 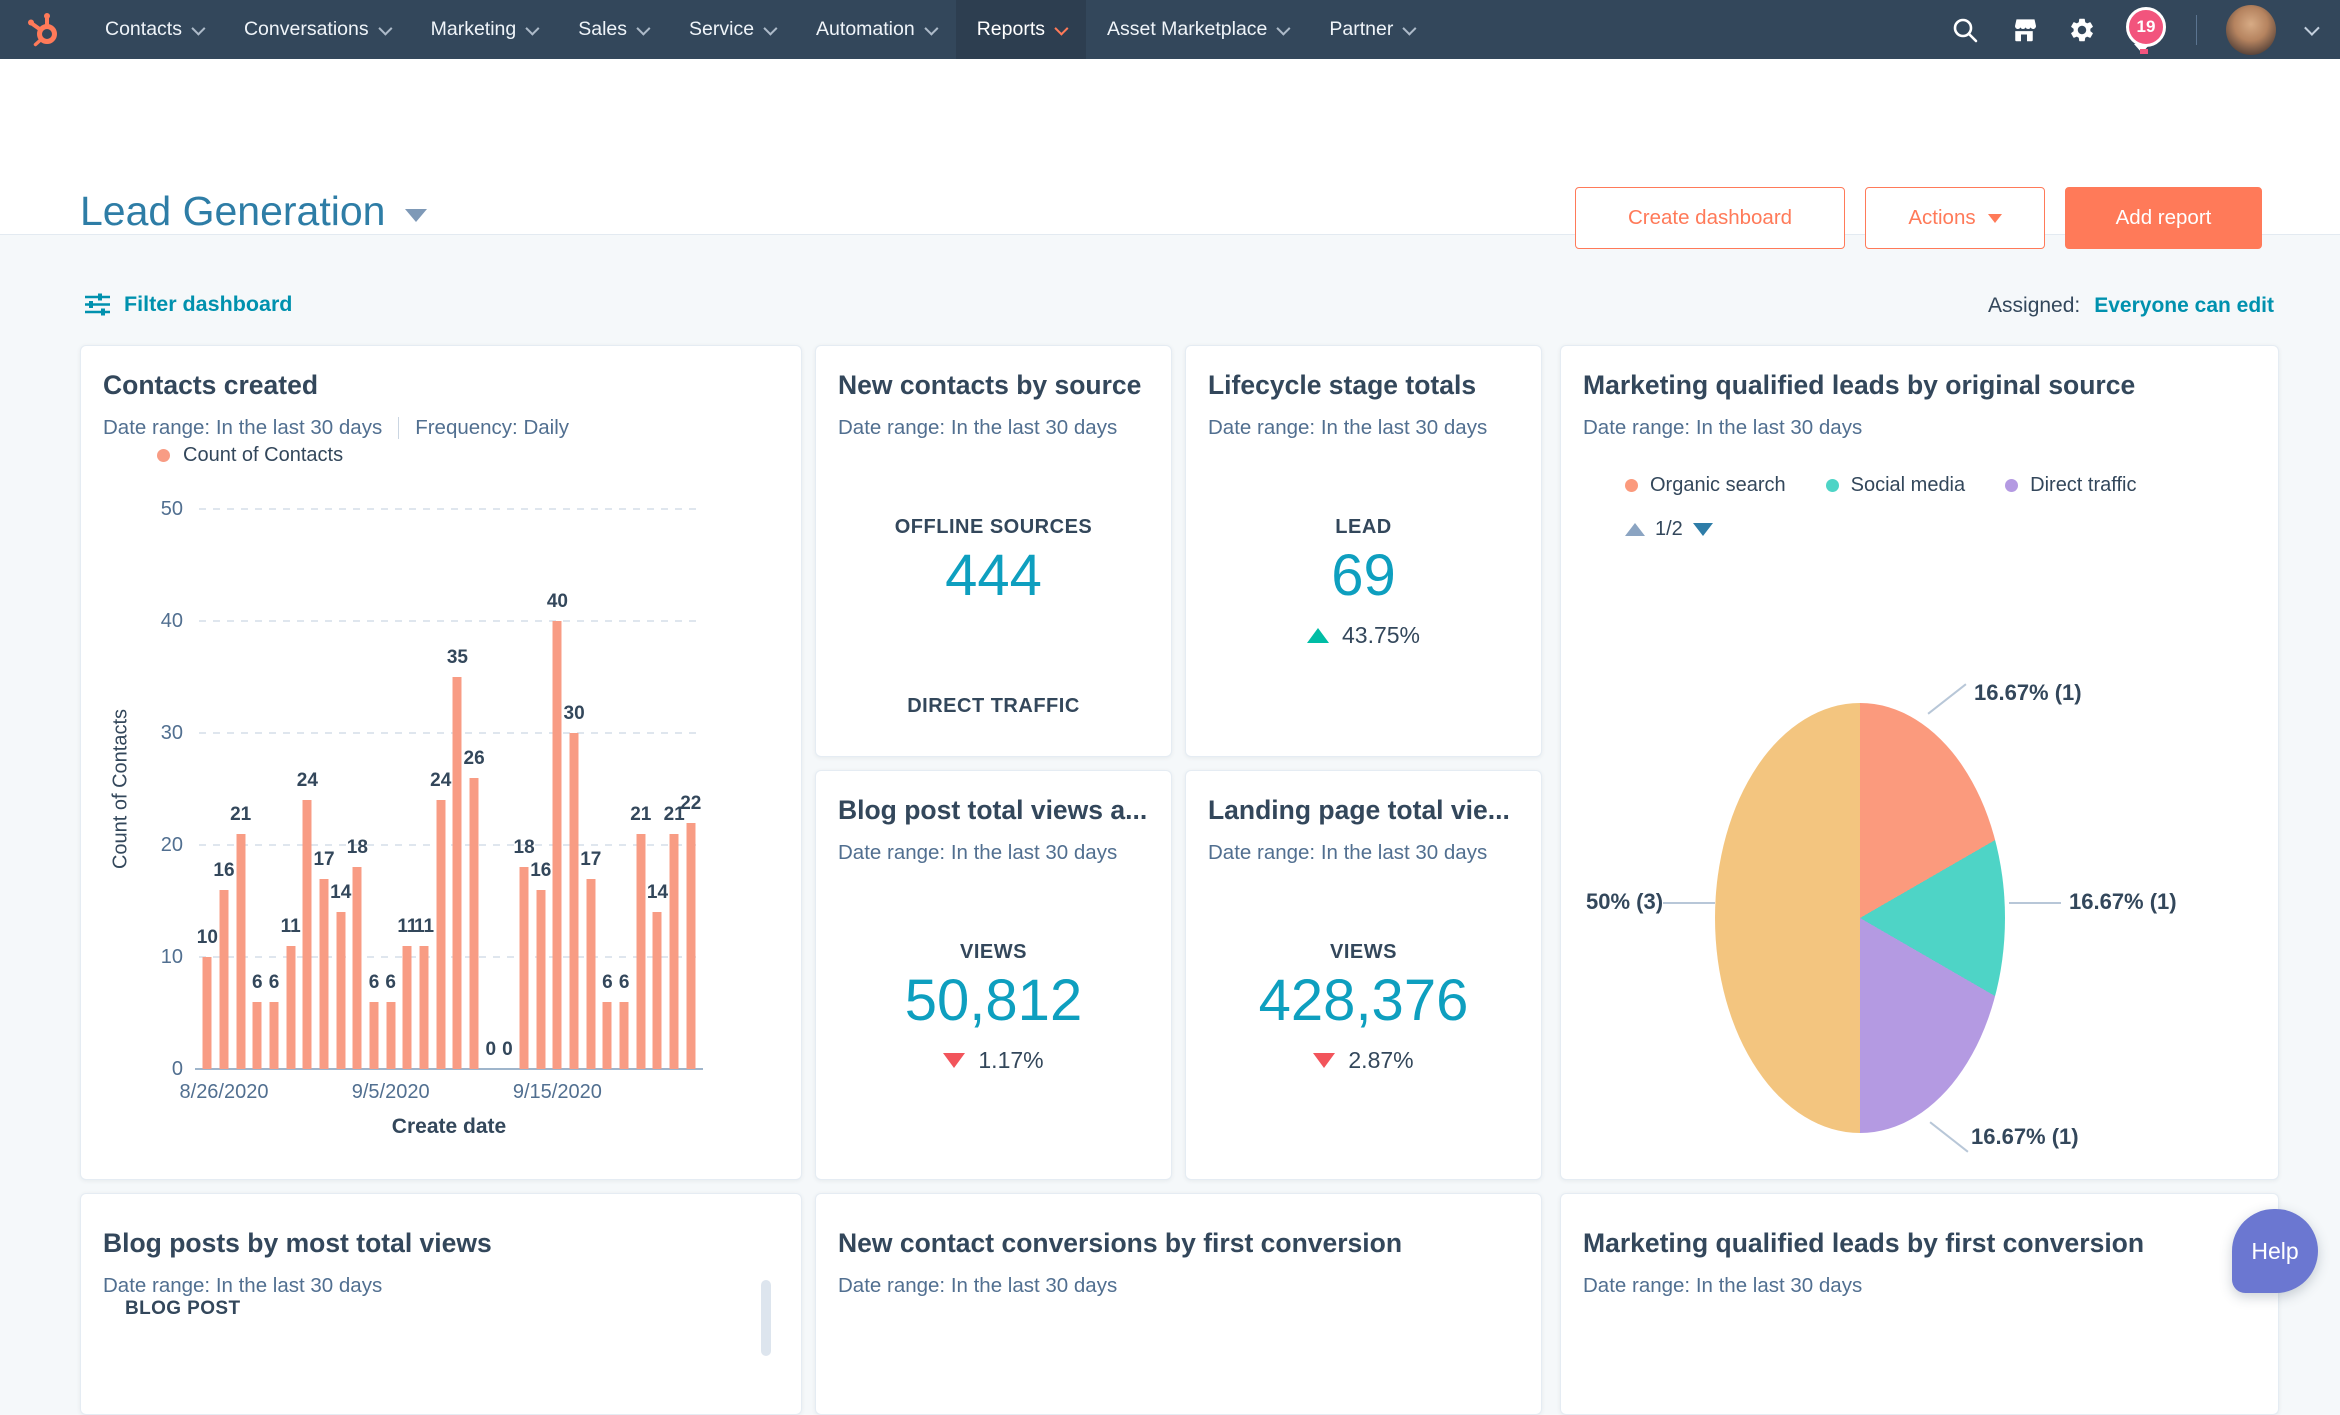 I want to click on legend-item-direct-traffic: Direct traffic, so click(x=2070, y=485).